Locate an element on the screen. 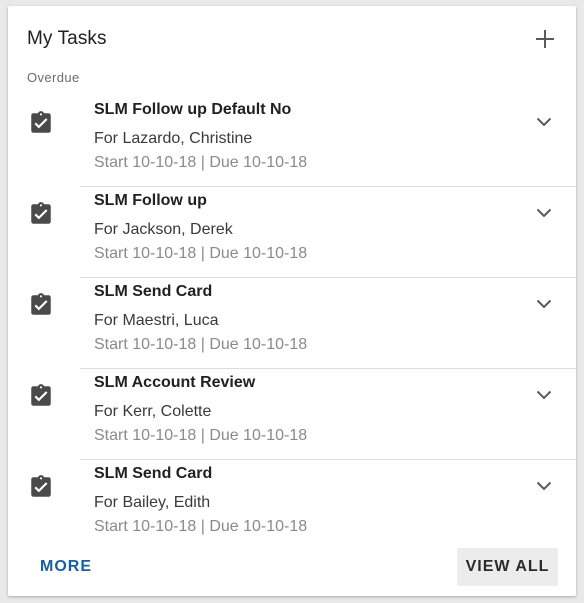 This screenshot has height=603, width=584. add-task-button is located at coordinates (545, 39).